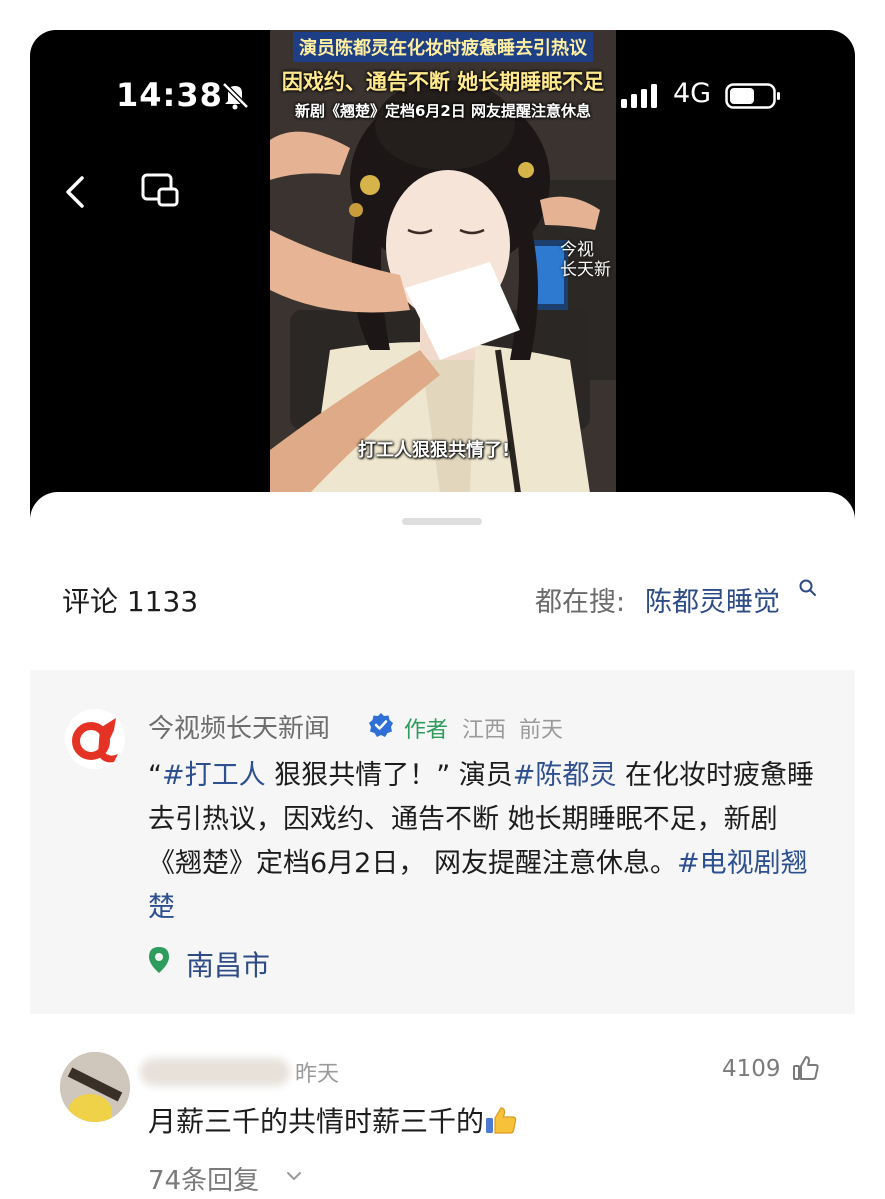 This screenshot has width=885, height=1199. I want to click on network-type: 4G, so click(692, 93).